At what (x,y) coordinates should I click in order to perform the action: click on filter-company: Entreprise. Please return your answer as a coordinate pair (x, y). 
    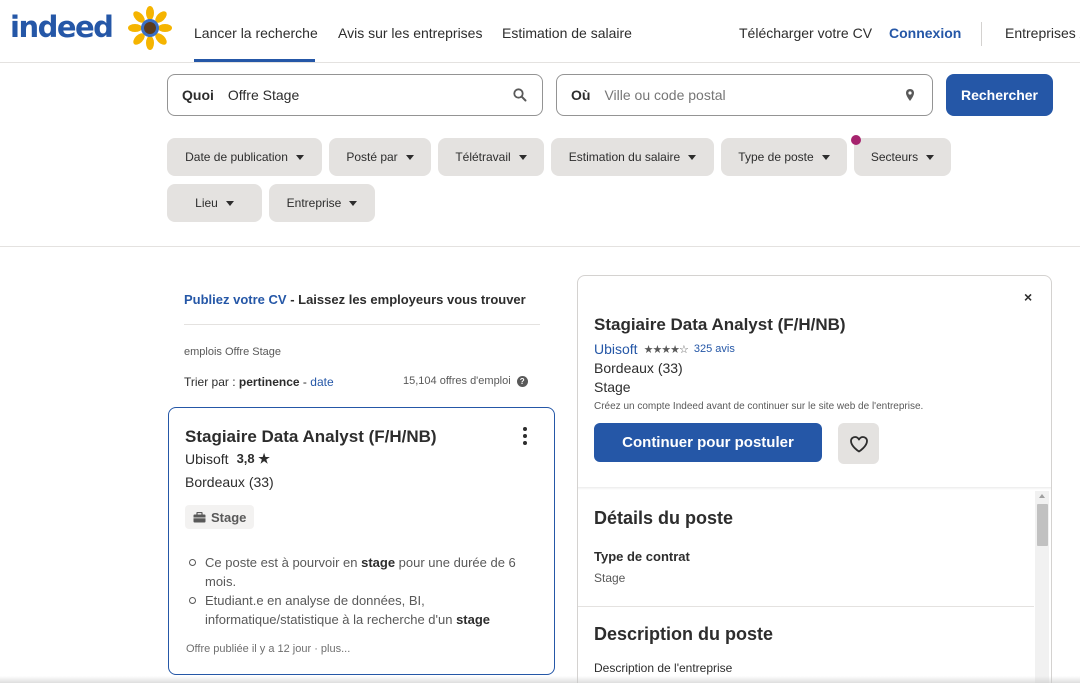
    Looking at the image, I should click on (322, 203).